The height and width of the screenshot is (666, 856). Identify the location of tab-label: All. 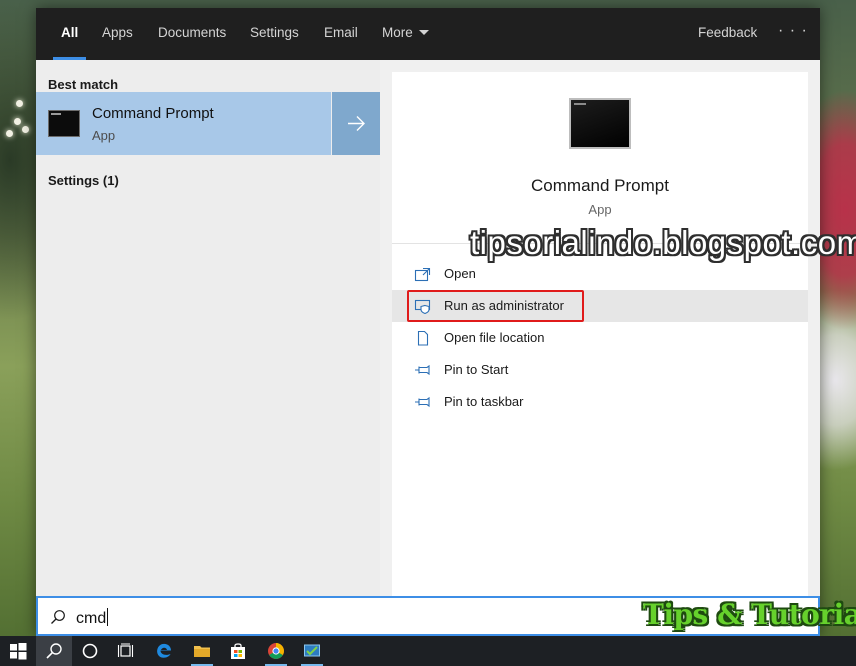
(70, 32).